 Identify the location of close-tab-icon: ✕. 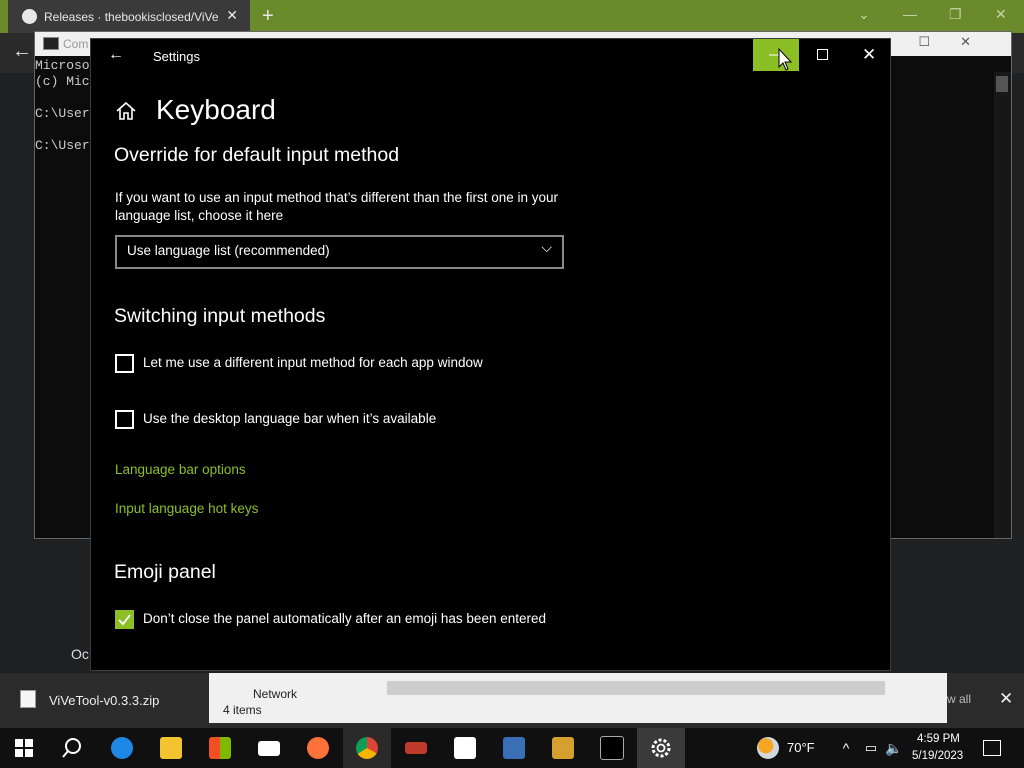
(232, 15).